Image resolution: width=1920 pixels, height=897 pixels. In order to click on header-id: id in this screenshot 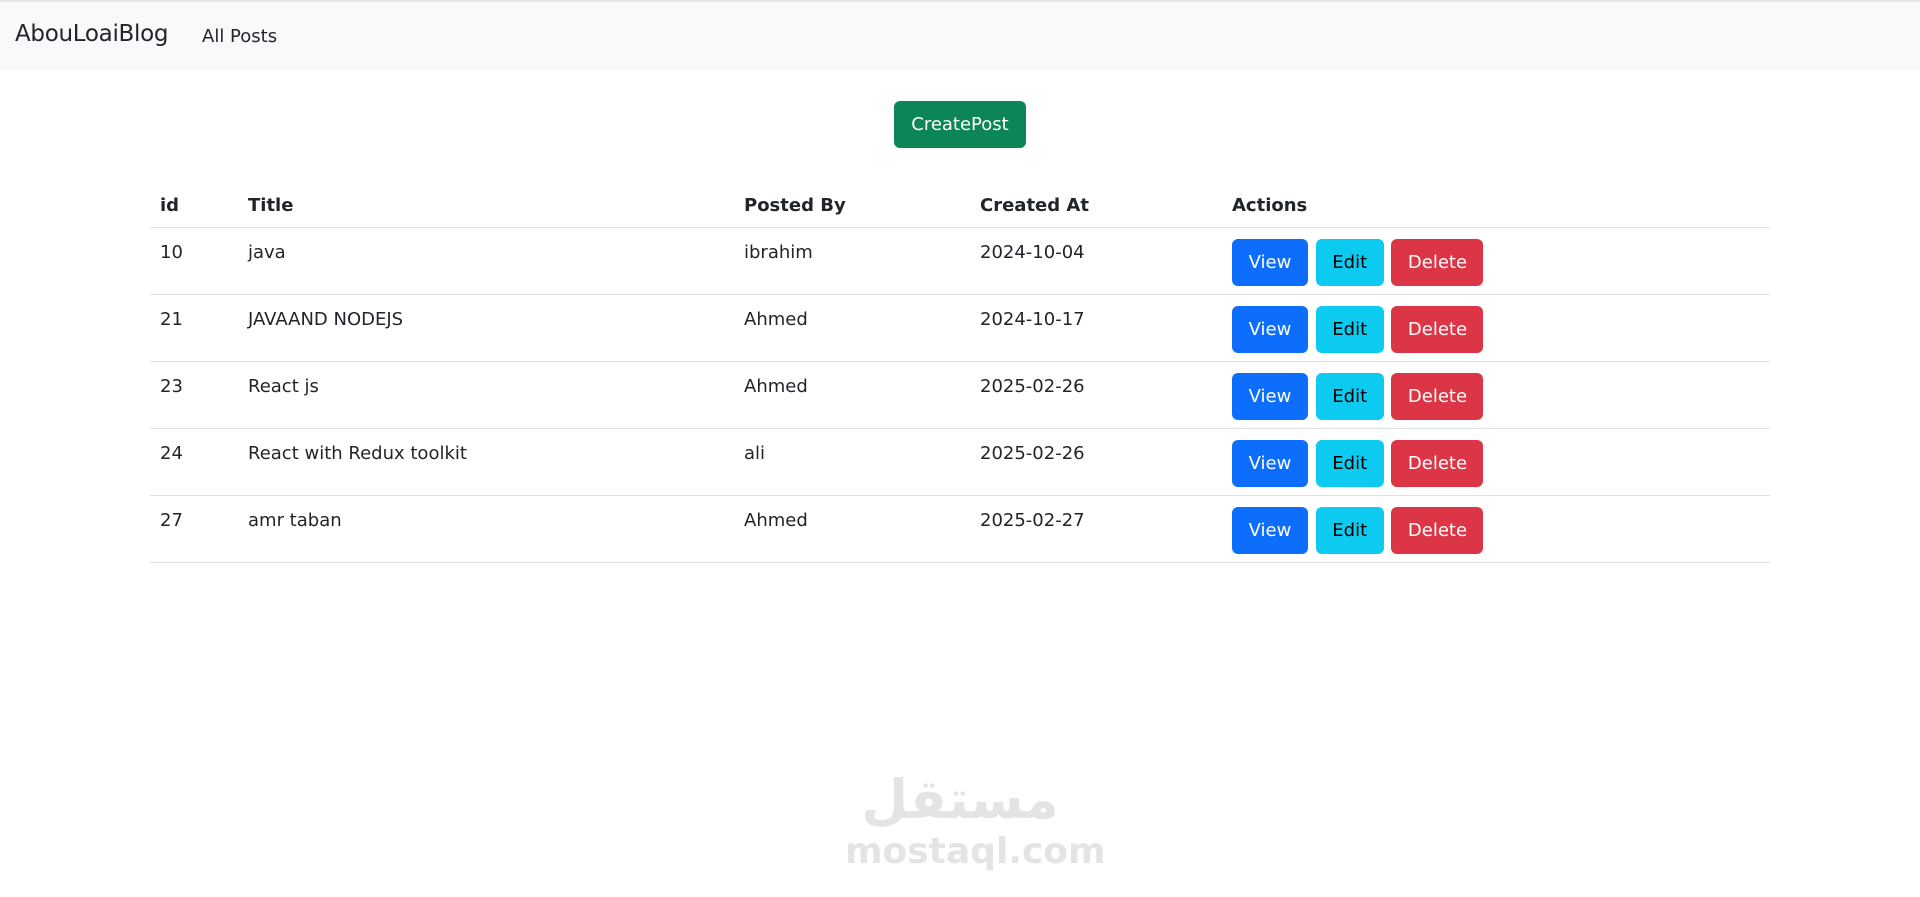, I will do `click(194, 205)`.